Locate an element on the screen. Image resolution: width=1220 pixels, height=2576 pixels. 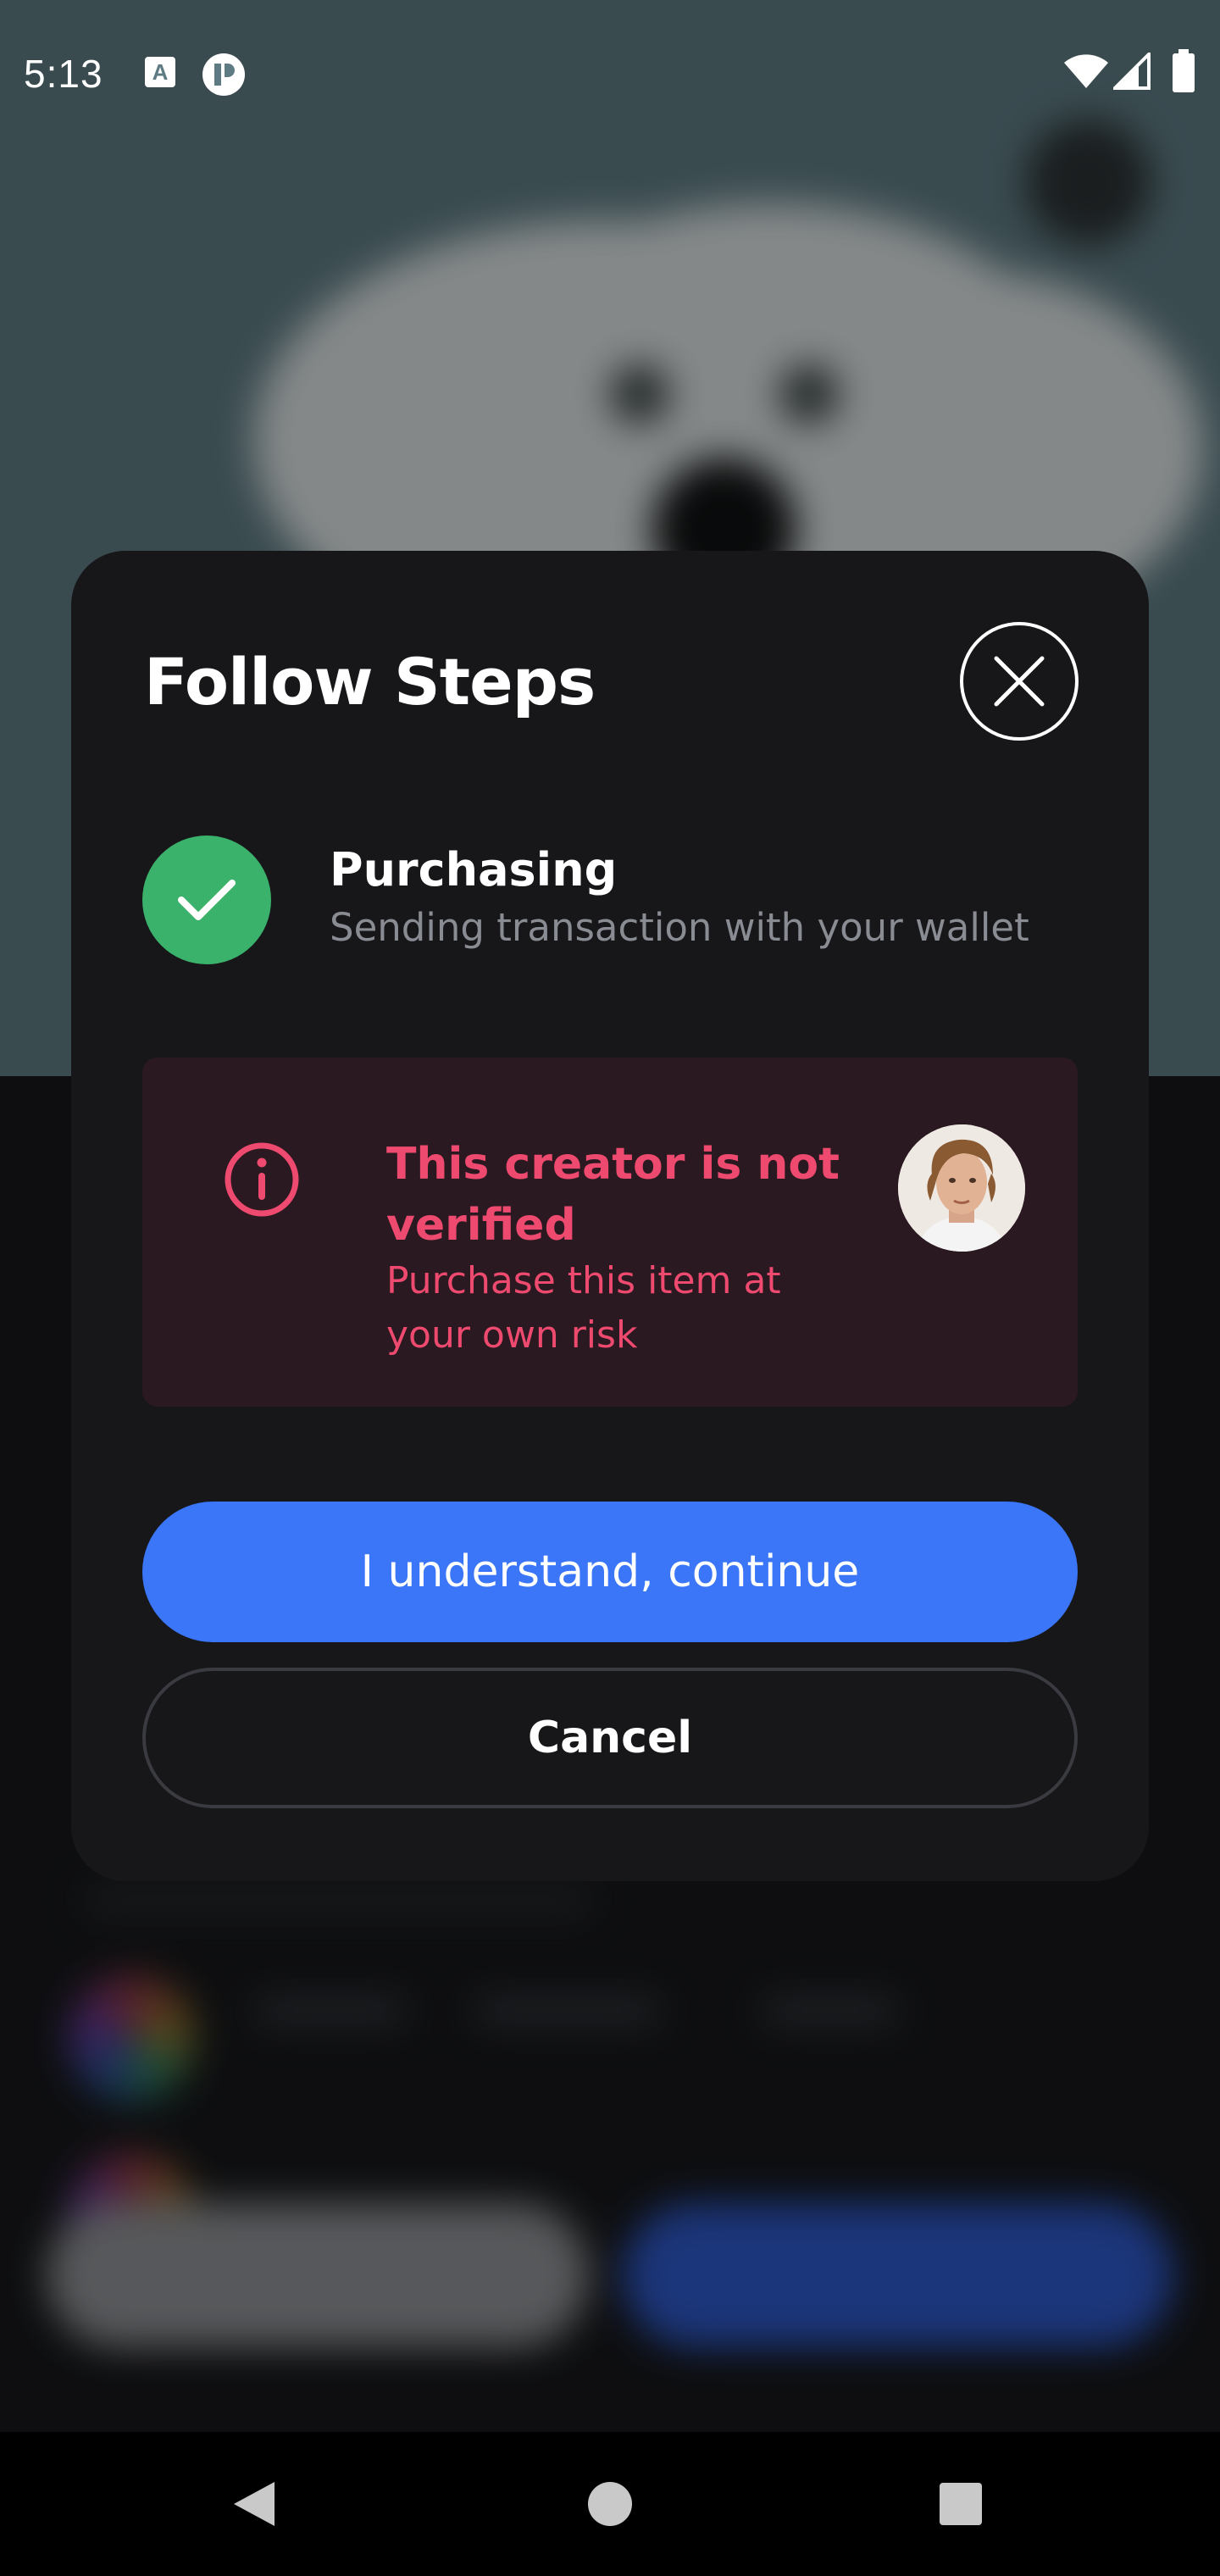
back-button is located at coordinates (254, 2504).